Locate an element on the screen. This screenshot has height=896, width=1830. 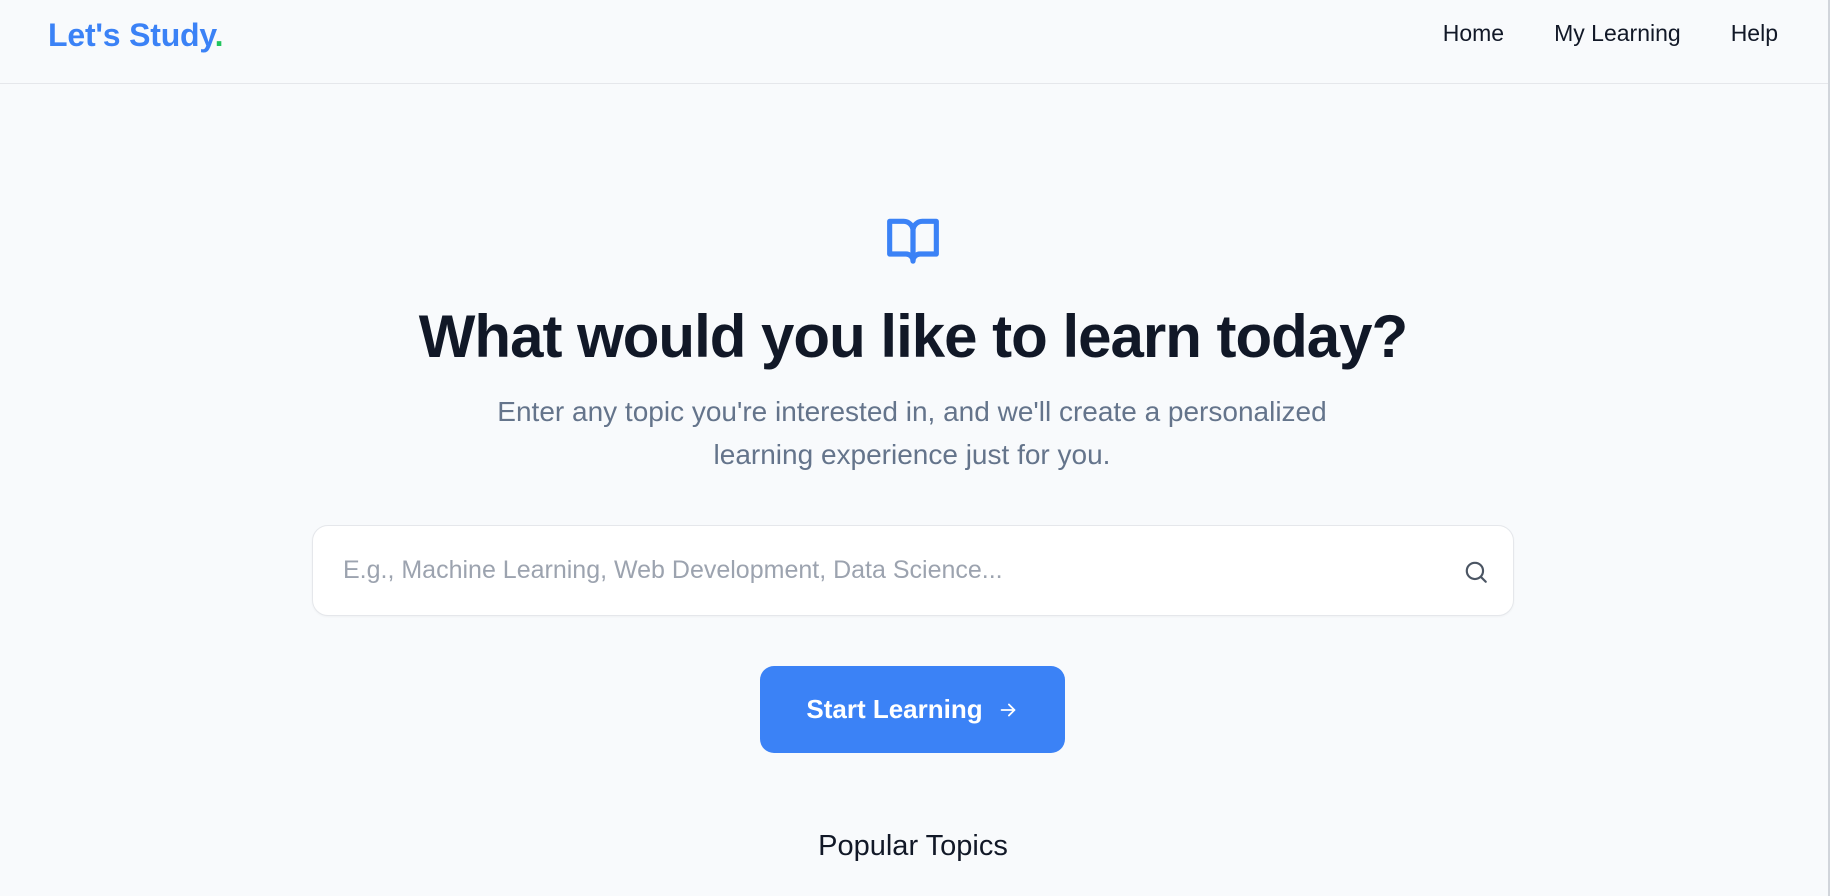
page-title: What would you like to learn today? is located at coordinates (913, 336).